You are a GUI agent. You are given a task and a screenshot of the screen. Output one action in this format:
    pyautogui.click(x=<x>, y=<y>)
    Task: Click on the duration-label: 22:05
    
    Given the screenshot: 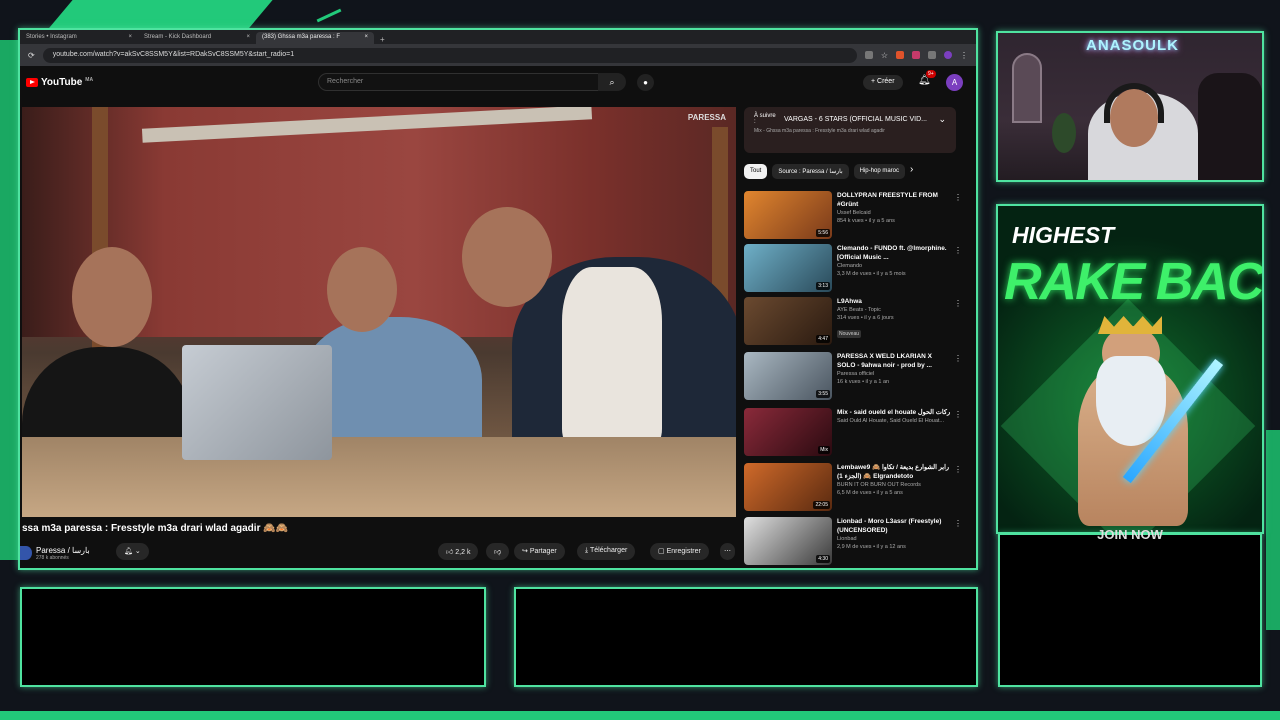 What is the action you would take?
    pyautogui.click(x=821, y=505)
    